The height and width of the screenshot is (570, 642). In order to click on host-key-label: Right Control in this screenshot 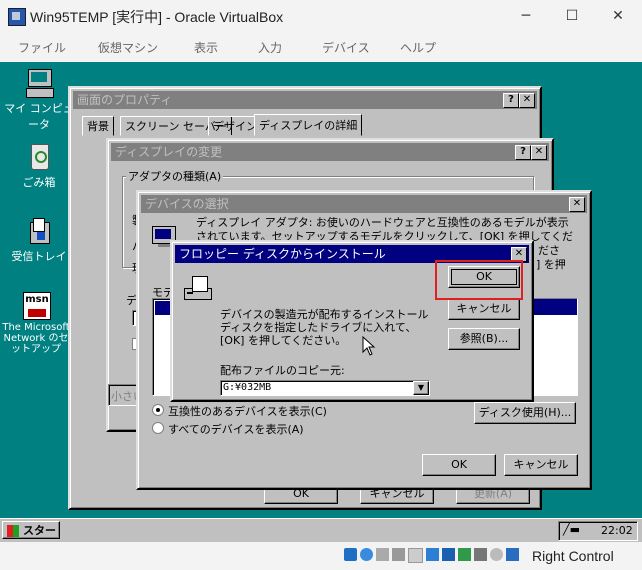, I will do `click(573, 556)`.